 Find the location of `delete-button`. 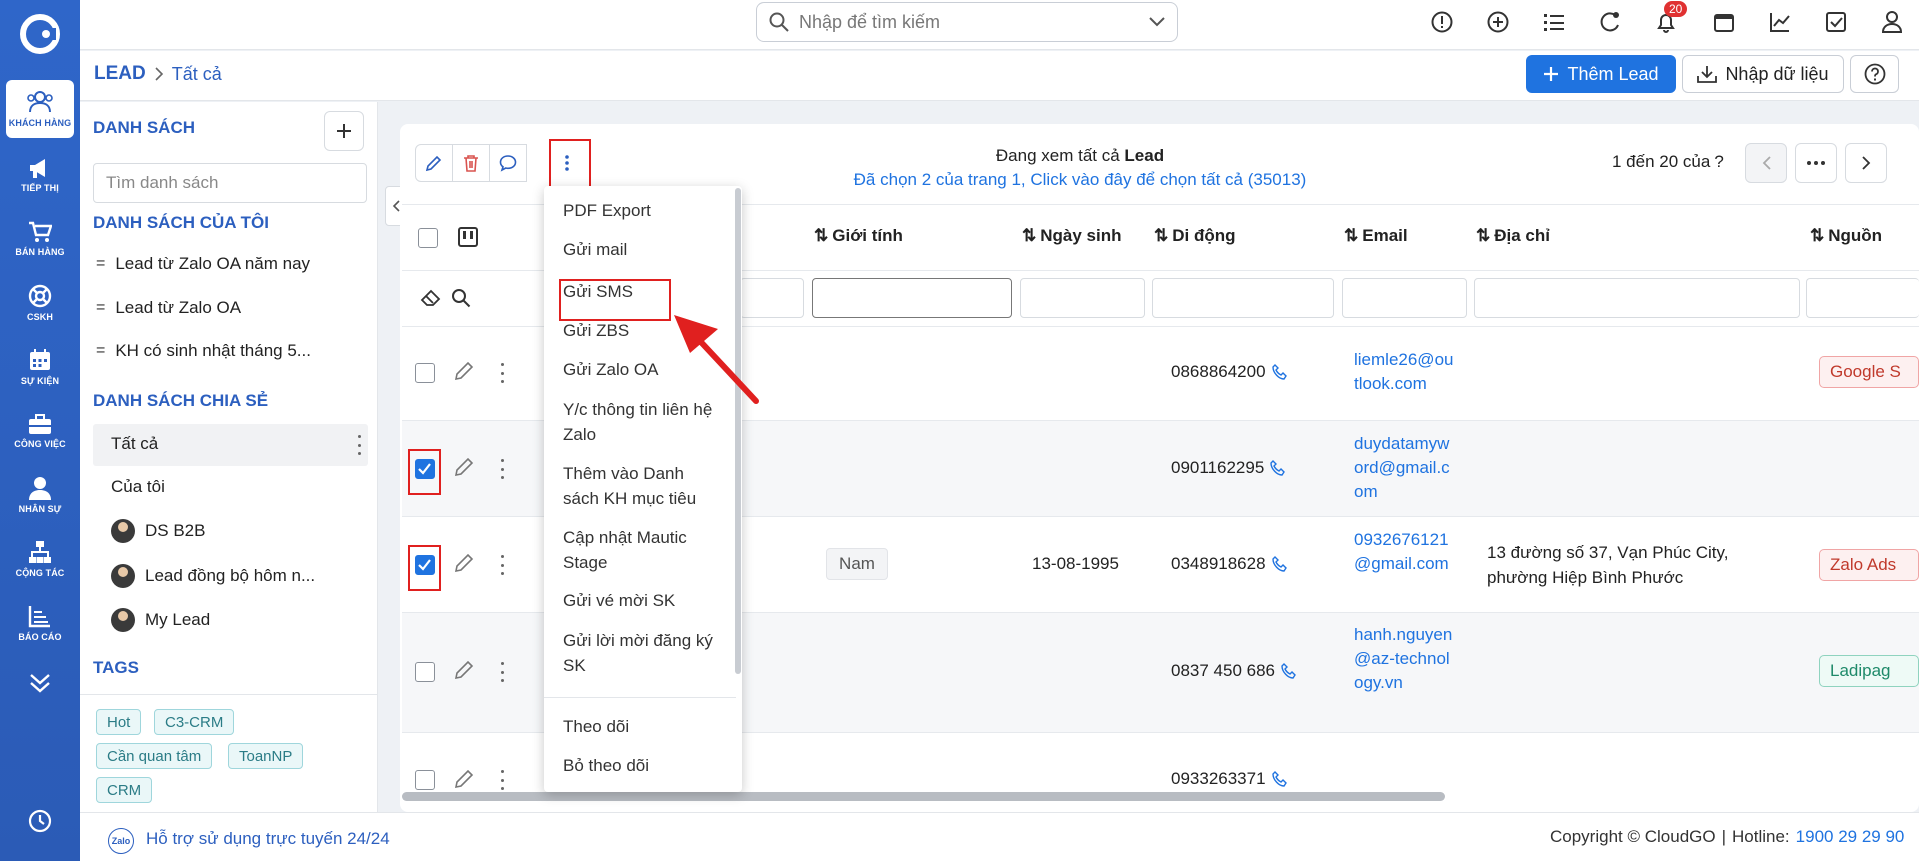

delete-button is located at coordinates (471, 163).